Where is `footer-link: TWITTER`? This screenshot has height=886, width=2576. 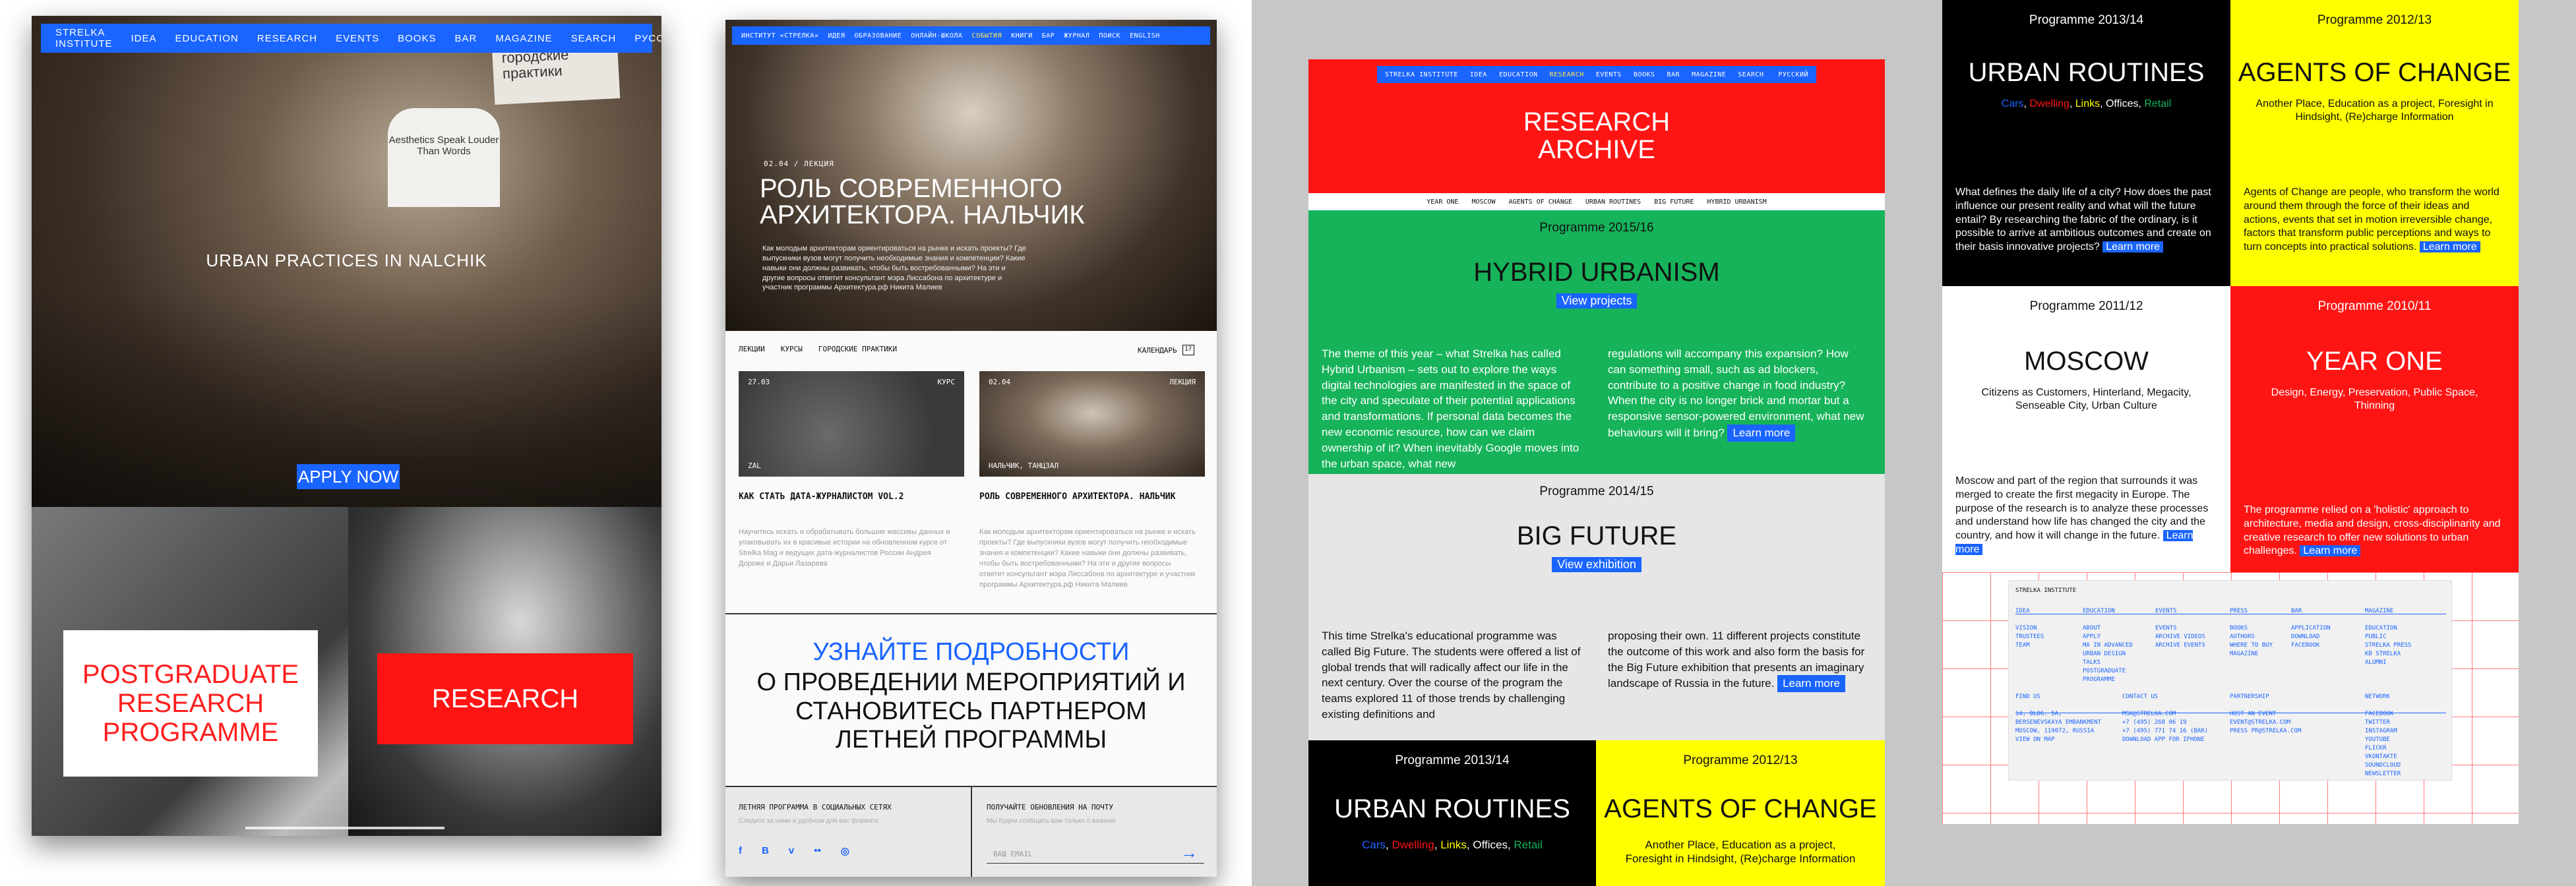
footer-link: TWITTER is located at coordinates (2383, 723).